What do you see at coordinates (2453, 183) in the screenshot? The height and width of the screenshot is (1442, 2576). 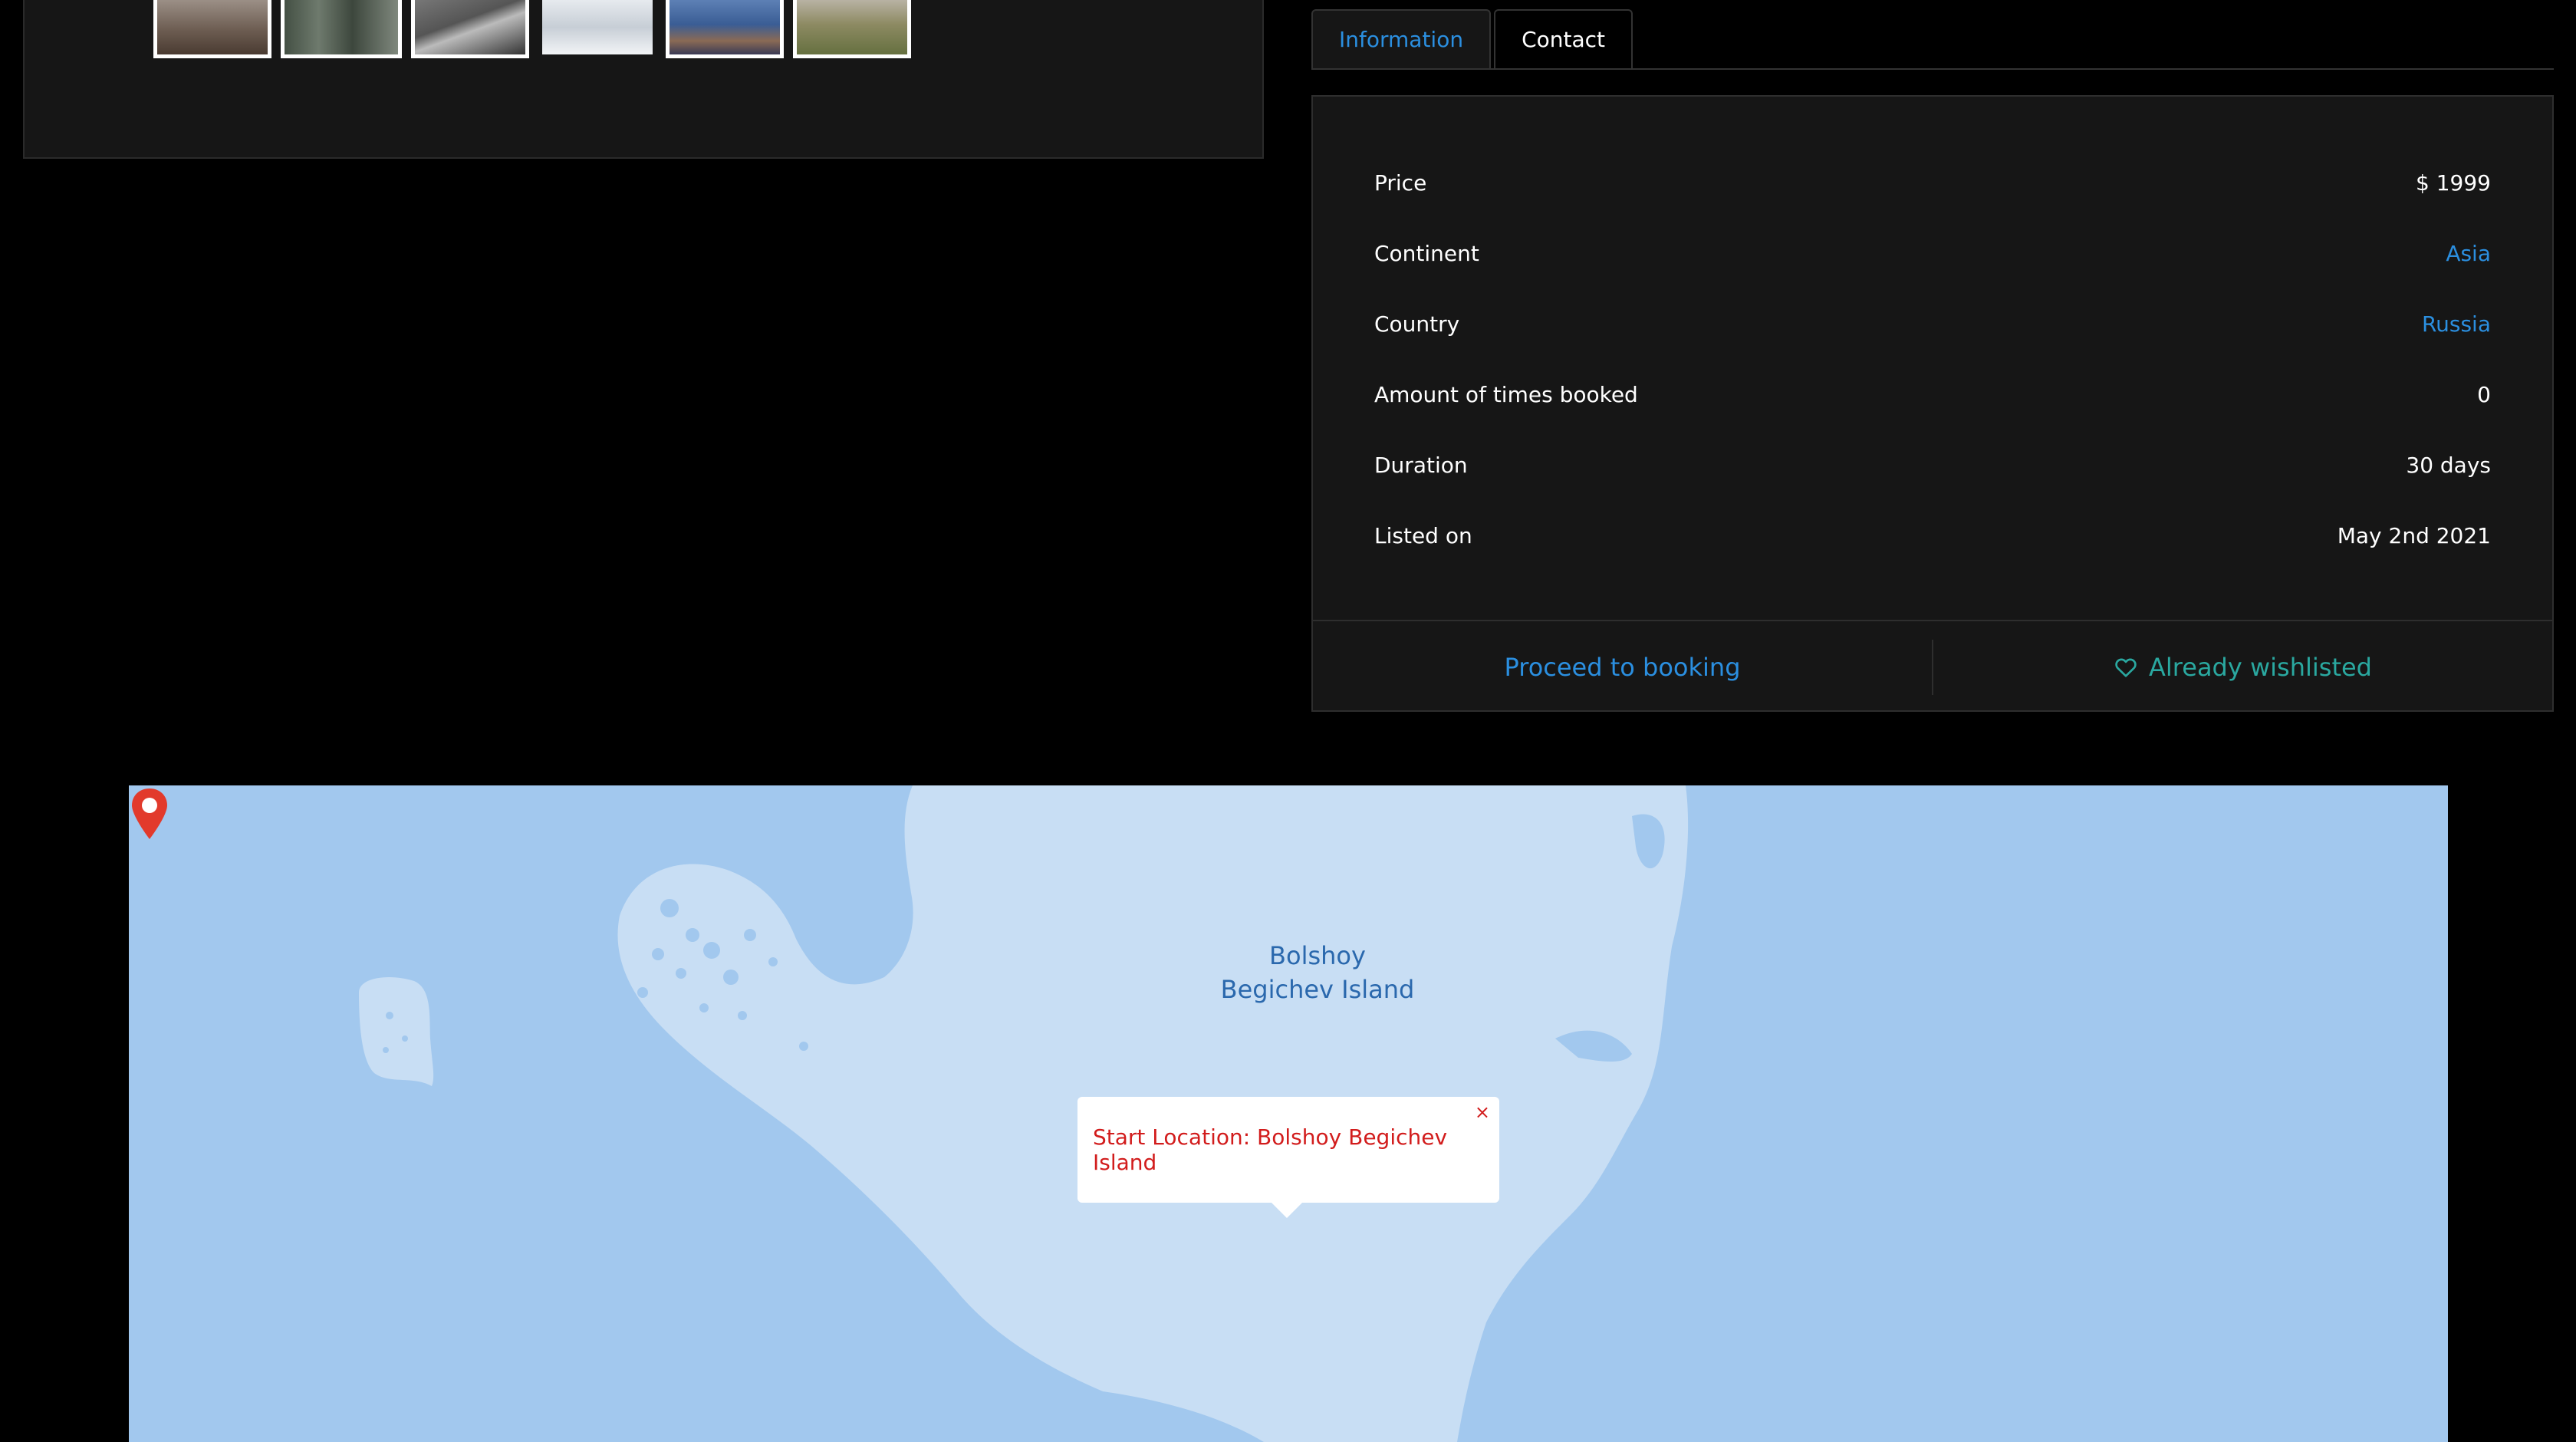 I see `price-value: $ 1999` at bounding box center [2453, 183].